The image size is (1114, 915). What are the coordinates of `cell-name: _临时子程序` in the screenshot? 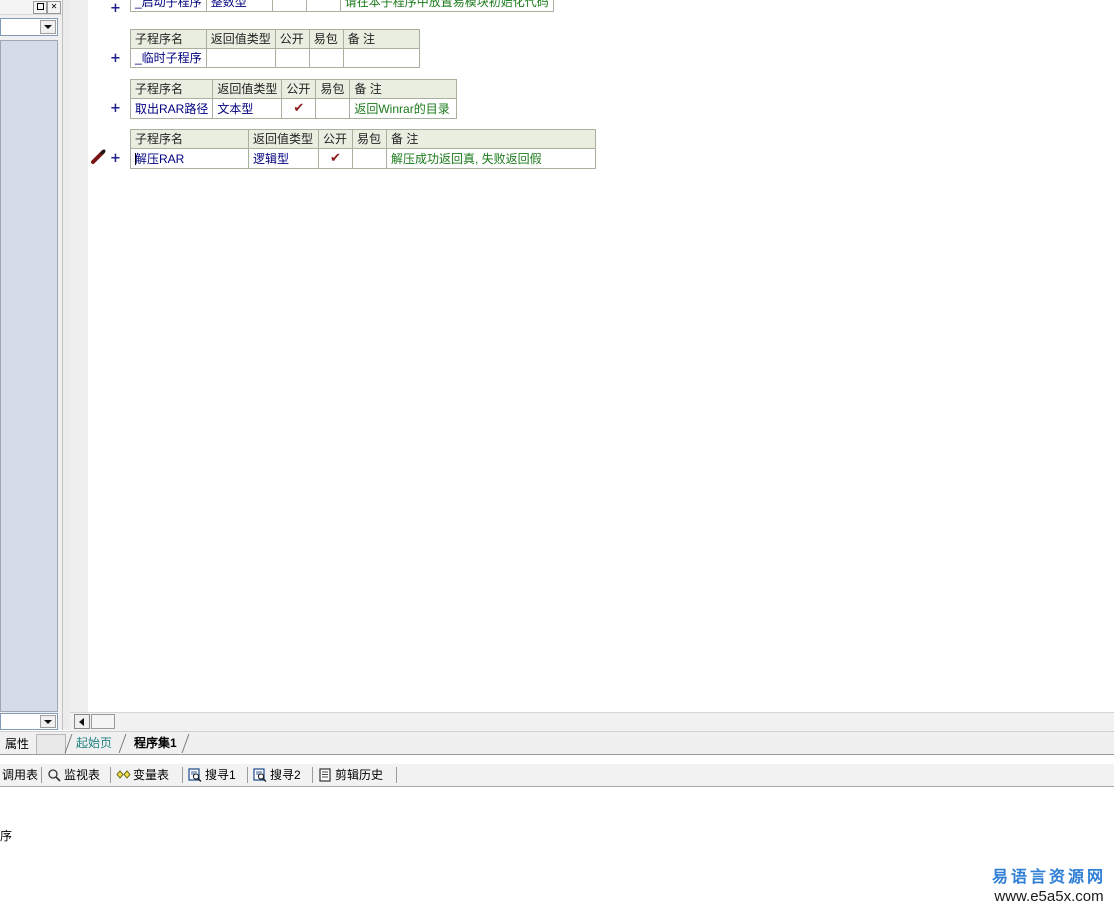 It's located at (168, 58).